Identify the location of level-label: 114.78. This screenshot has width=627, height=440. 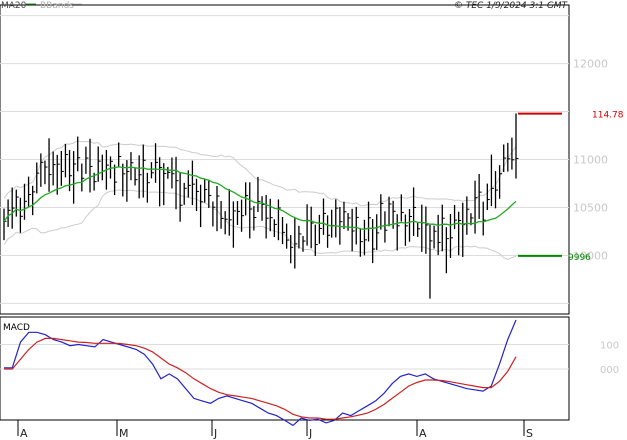
(608, 116).